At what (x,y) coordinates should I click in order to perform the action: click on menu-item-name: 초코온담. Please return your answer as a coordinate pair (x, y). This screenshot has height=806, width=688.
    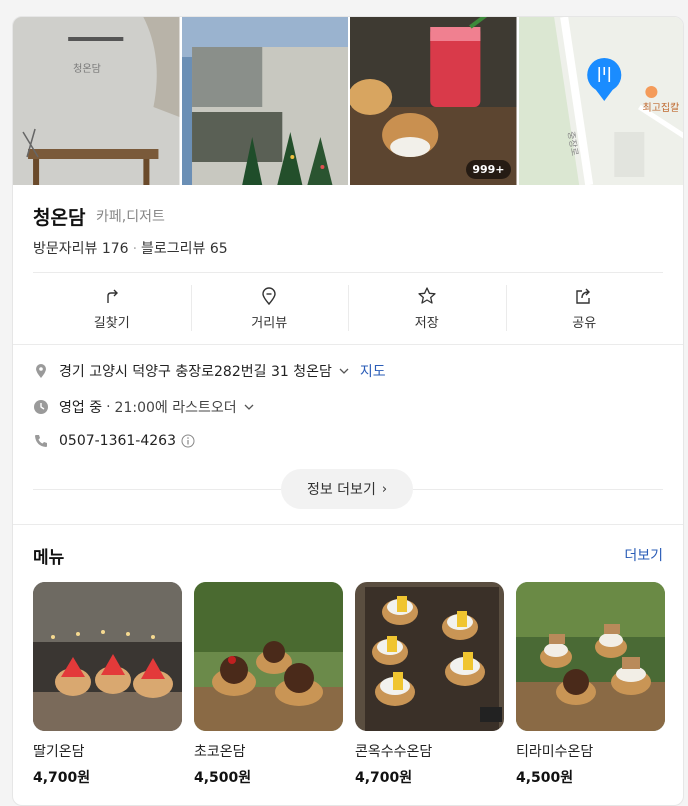
    Looking at the image, I should click on (220, 752).